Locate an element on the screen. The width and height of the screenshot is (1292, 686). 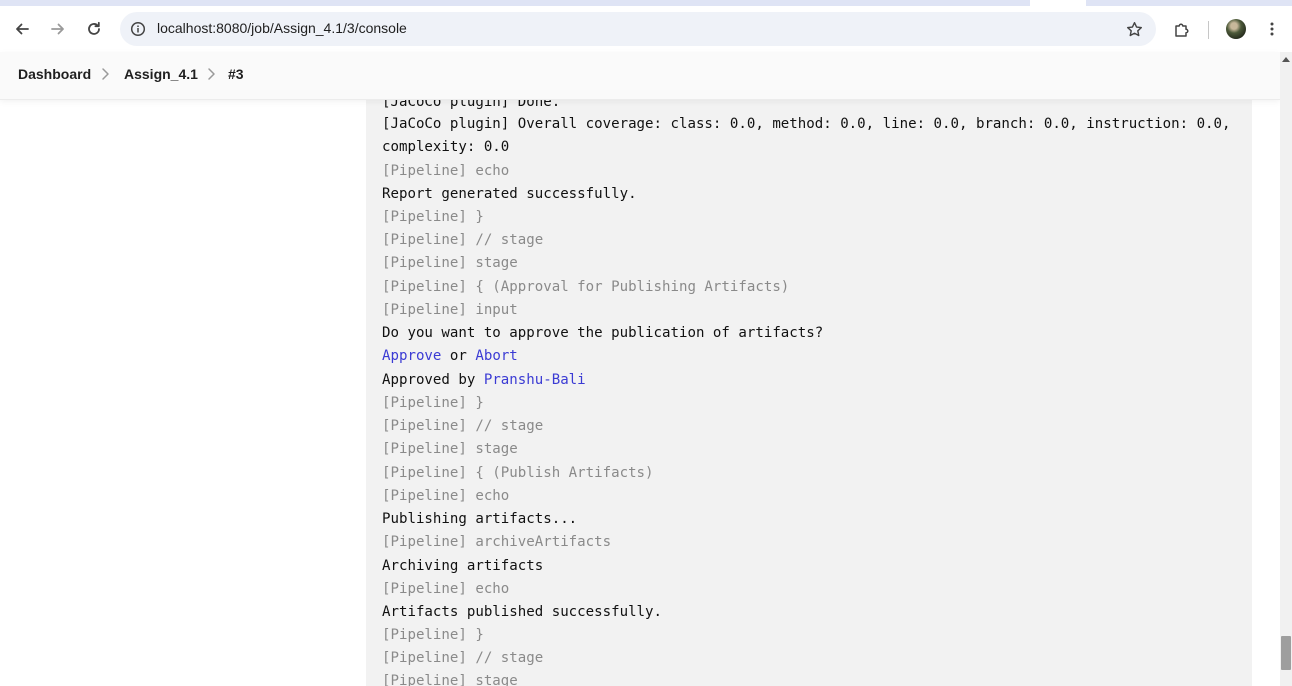
info-icon is located at coordinates (138, 29).